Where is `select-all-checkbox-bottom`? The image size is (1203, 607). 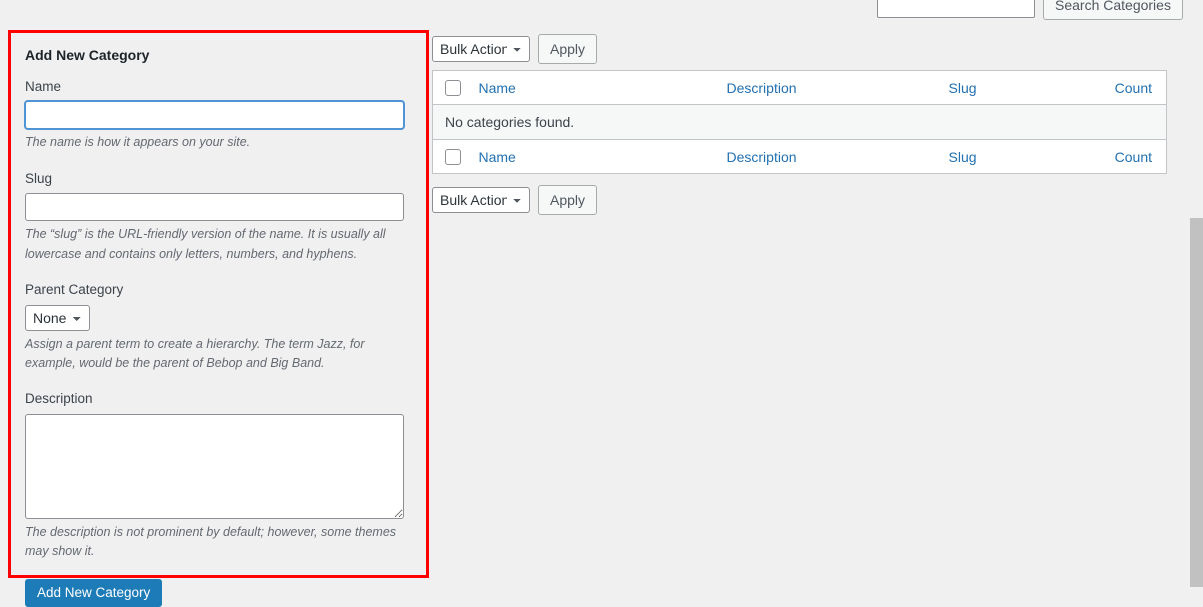
select-all-checkbox-bottom is located at coordinates (453, 156).